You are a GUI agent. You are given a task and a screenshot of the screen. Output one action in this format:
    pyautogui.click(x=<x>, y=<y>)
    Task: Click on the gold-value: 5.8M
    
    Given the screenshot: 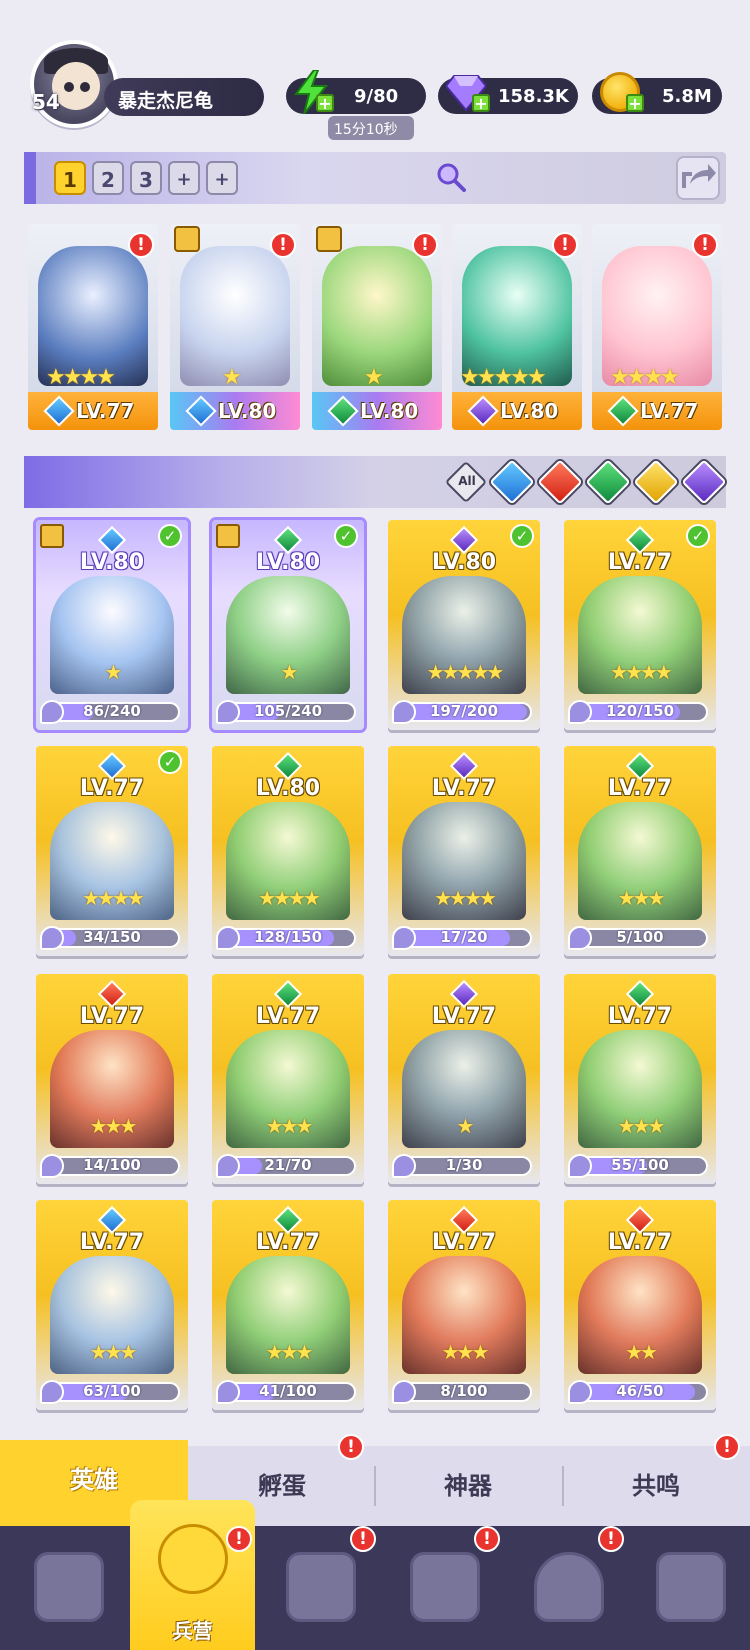 What is the action you would take?
    pyautogui.click(x=687, y=96)
    